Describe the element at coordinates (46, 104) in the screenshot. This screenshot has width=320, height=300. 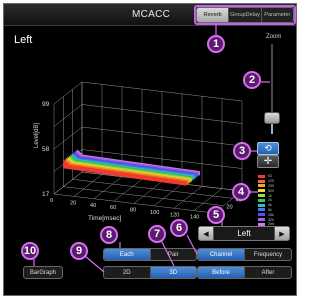
I see `y-tick-label: 99` at that location.